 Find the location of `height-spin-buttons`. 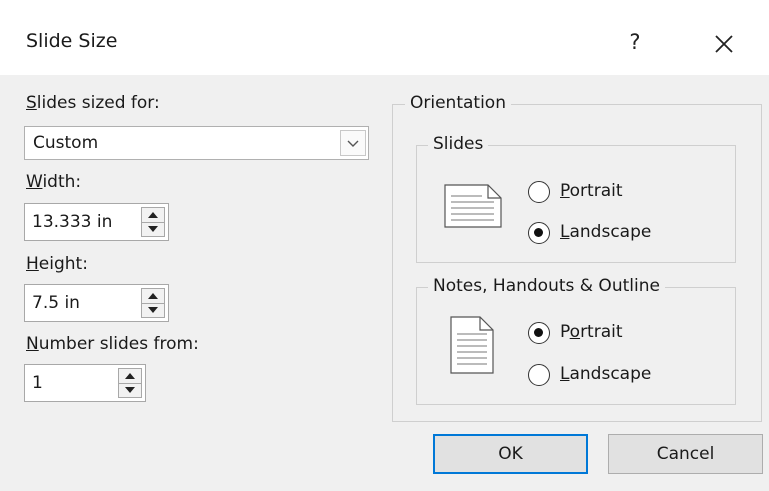

height-spin-buttons is located at coordinates (153, 303).